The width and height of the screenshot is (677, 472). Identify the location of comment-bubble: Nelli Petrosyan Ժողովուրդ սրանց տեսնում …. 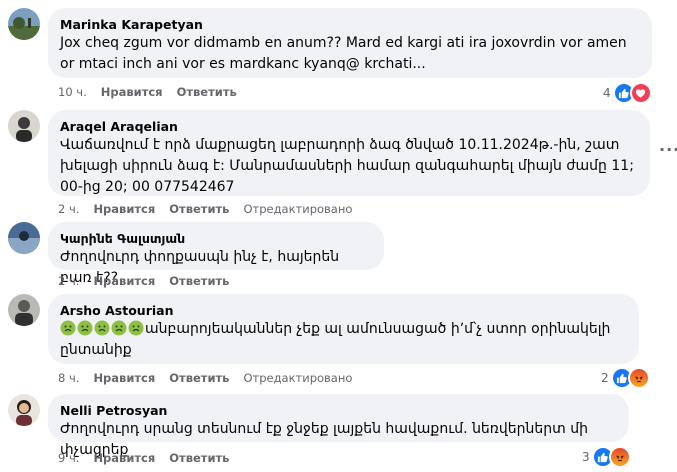
(338, 426).